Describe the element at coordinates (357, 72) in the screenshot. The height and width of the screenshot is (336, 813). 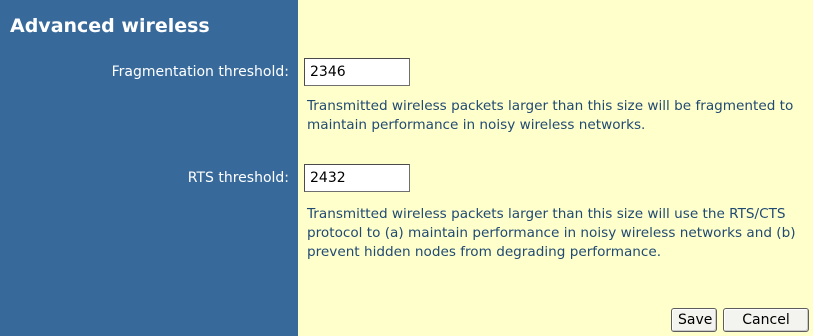
I see `fragmentation-threshold-input` at that location.